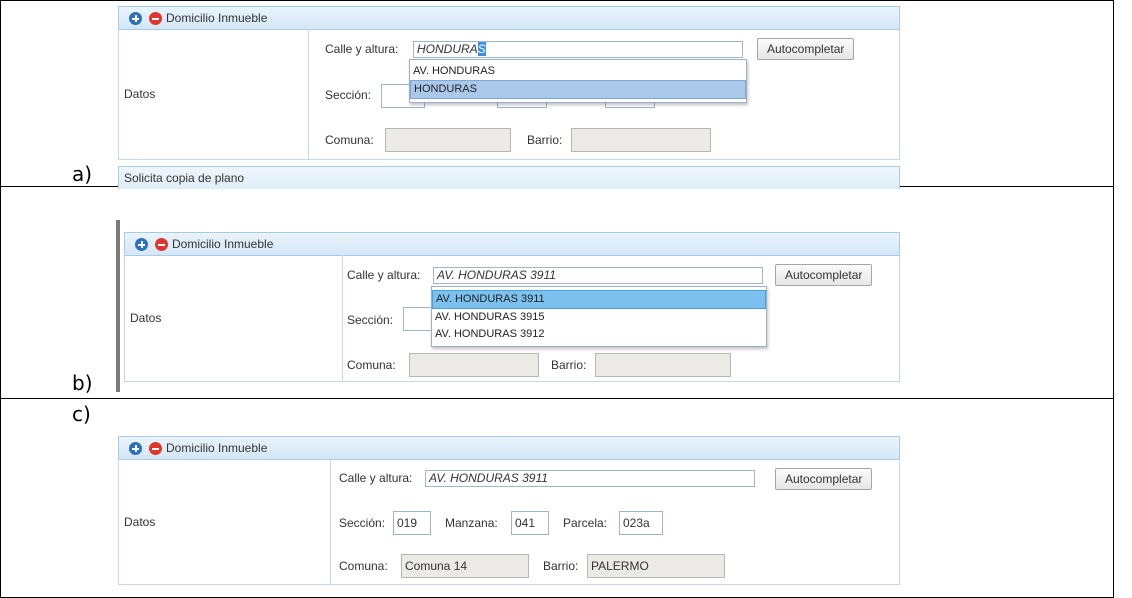 The height and width of the screenshot is (598, 1132). I want to click on autocomplete-dropdown: AV. HONDURAS HONDURAS, so click(578, 81).